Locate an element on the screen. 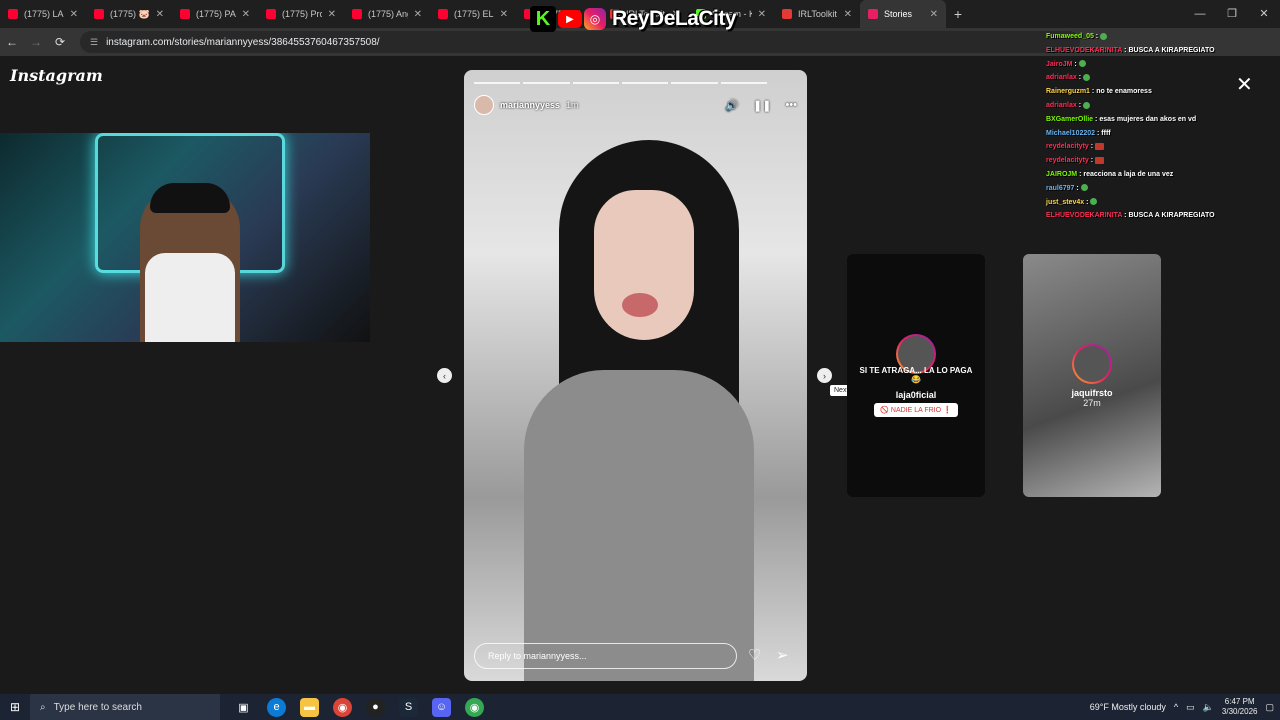  chat-text: BUSCA A KIRAPREGIATO is located at coordinates (1171, 216).